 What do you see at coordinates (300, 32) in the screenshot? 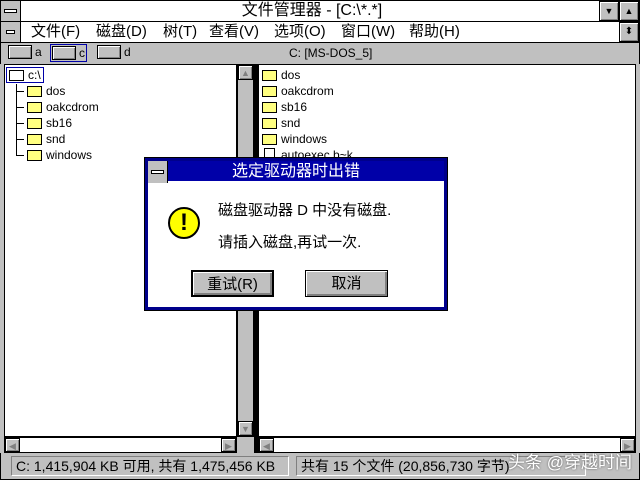
I see `menu-options: 选项(O)` at bounding box center [300, 32].